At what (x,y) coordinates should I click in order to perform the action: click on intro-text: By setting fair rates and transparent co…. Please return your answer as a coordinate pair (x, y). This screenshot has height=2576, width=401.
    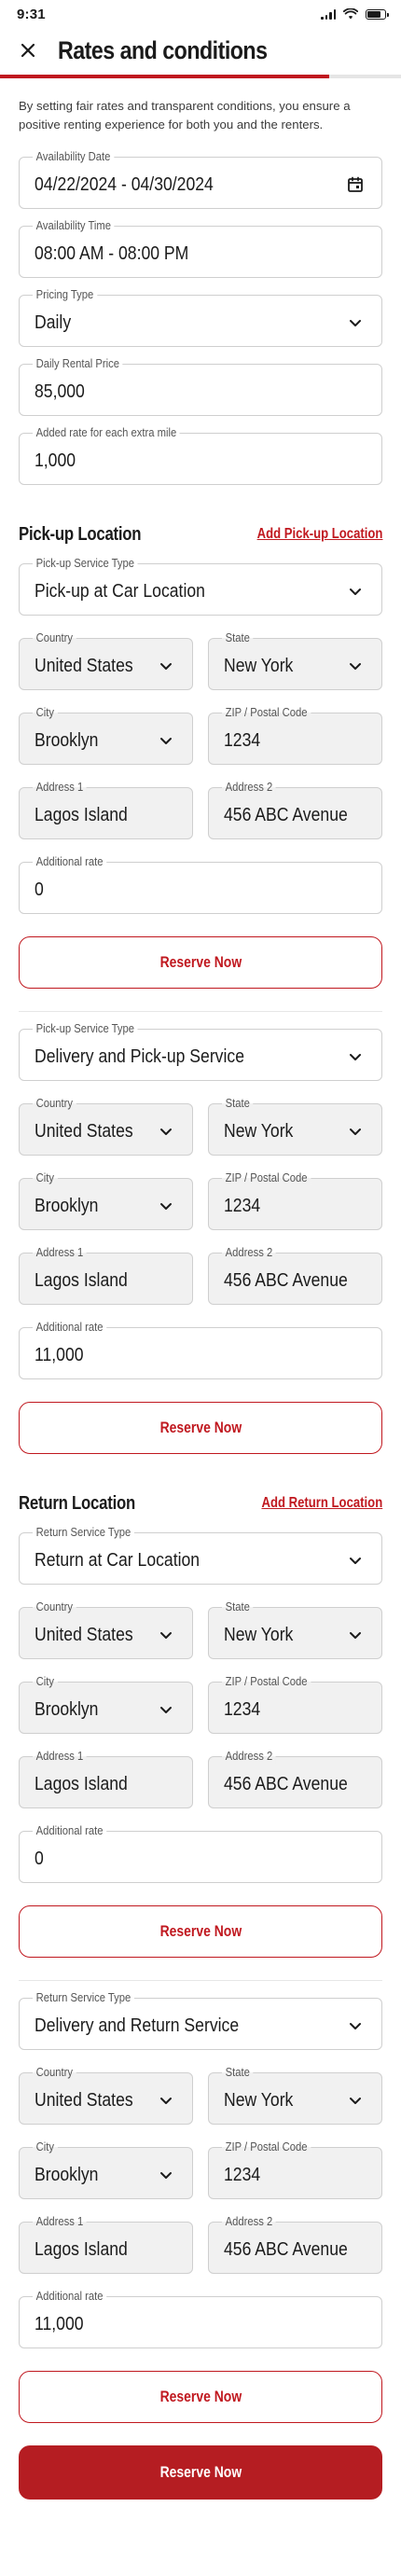
    Looking at the image, I should click on (185, 115).